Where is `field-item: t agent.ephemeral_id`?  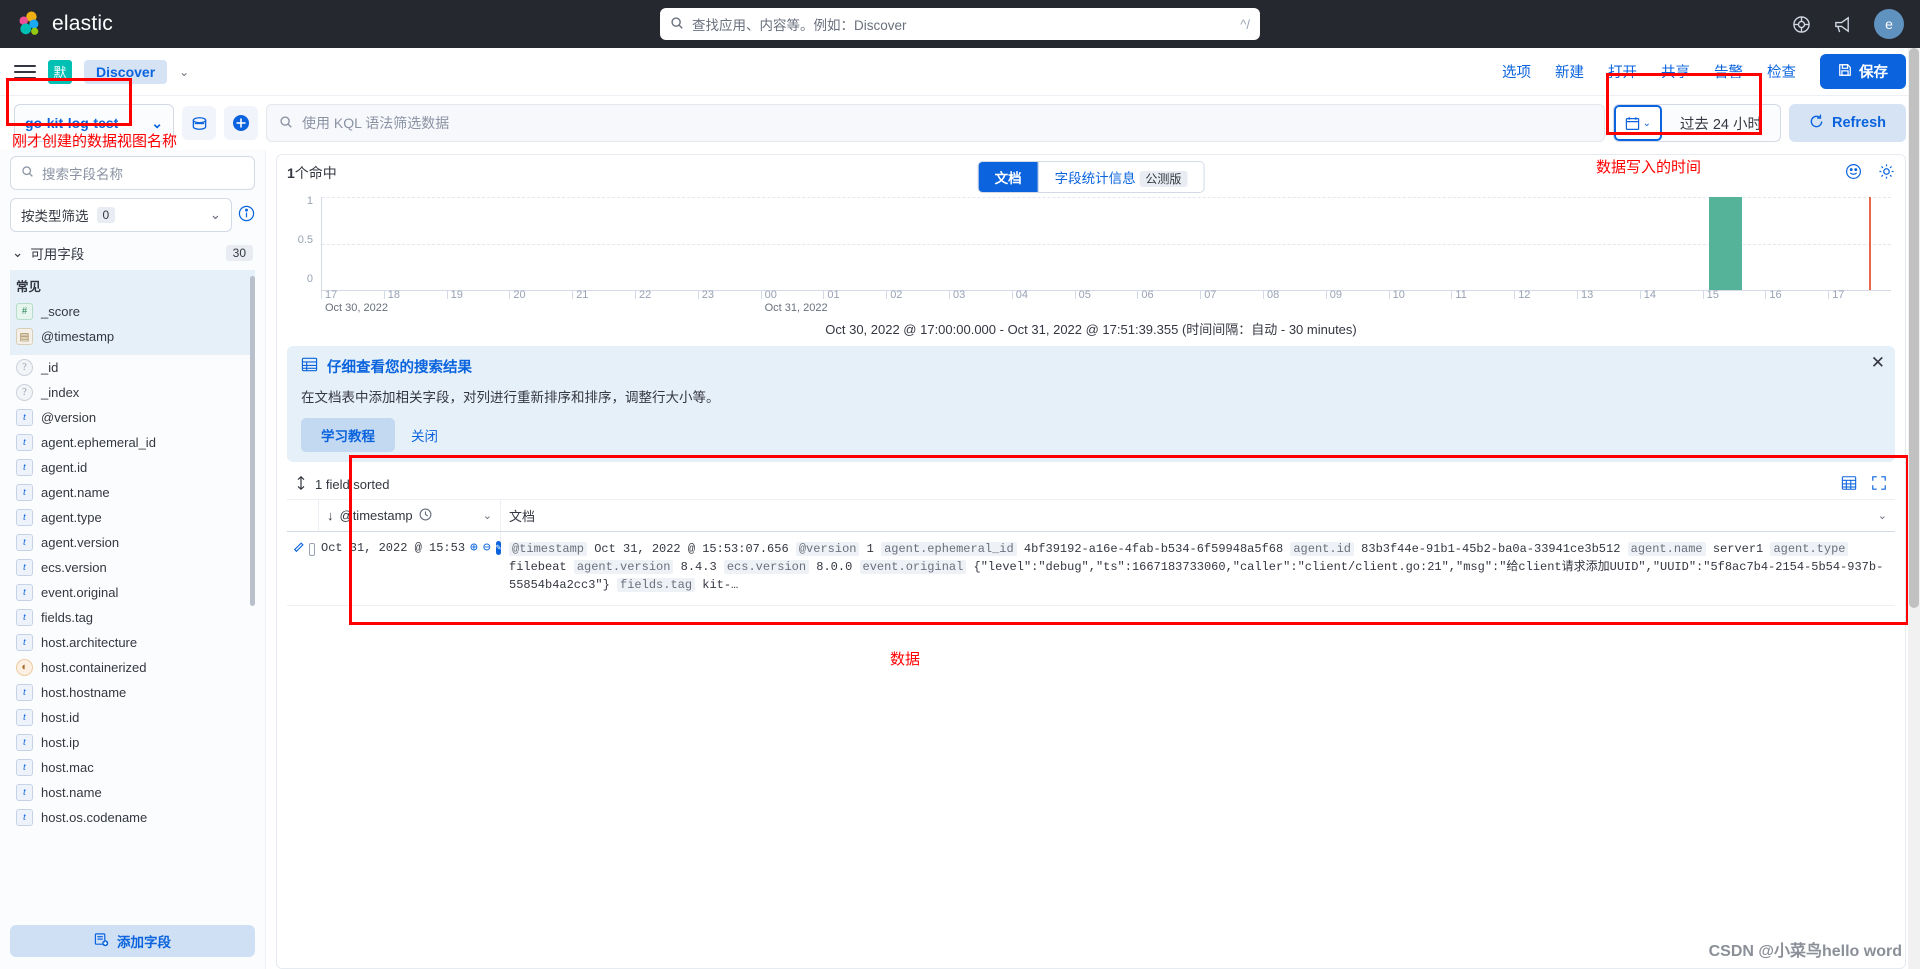
field-item: t agent.ephemeral_id is located at coordinates (132, 442).